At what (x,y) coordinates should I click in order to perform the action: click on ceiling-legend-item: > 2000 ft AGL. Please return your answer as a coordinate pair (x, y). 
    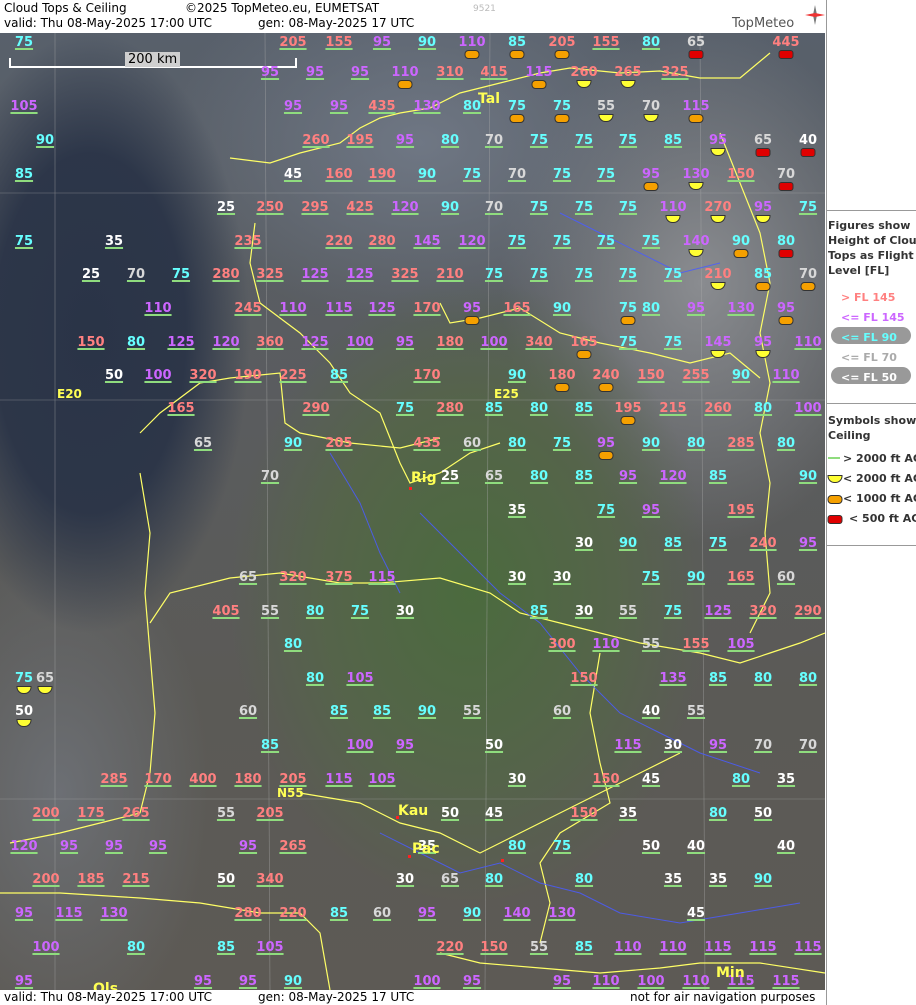
    Looking at the image, I should click on (879, 458).